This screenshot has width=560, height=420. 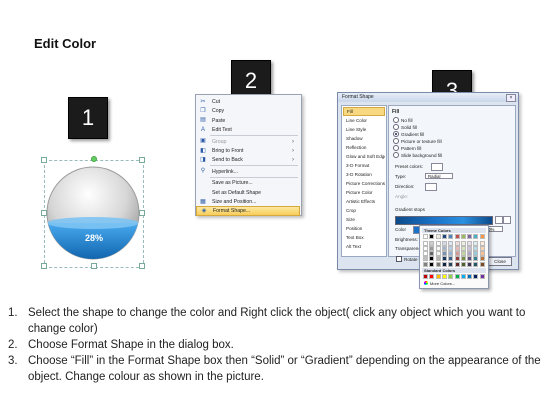 What do you see at coordinates (248, 160) in the screenshot?
I see `menu-item-send-to-back: ◨ Send to Back ›` at bounding box center [248, 160].